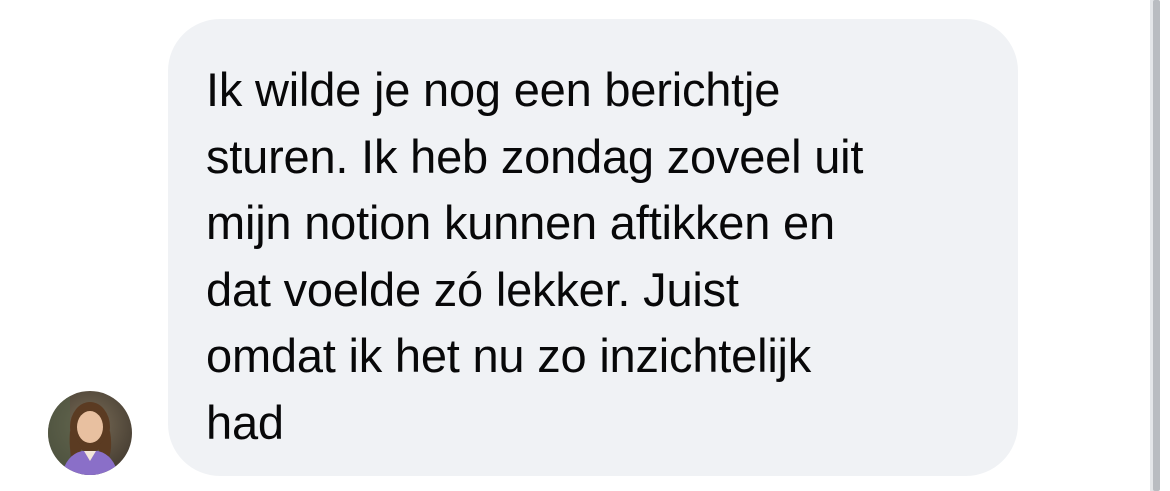 This screenshot has height=491, width=1170. What do you see at coordinates (245, 422) in the screenshot?
I see `message-line: had` at bounding box center [245, 422].